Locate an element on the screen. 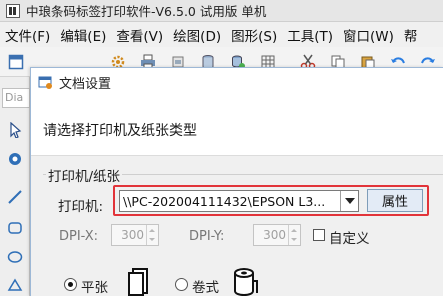  new-document-icon is located at coordinates (16, 62).